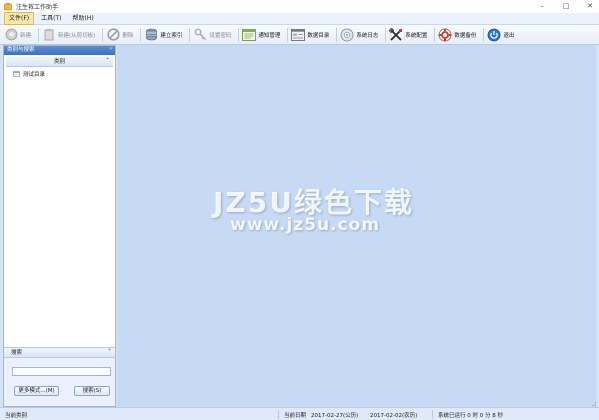  Describe the element at coordinates (11, 35) in the screenshot. I see `new-icon` at that location.